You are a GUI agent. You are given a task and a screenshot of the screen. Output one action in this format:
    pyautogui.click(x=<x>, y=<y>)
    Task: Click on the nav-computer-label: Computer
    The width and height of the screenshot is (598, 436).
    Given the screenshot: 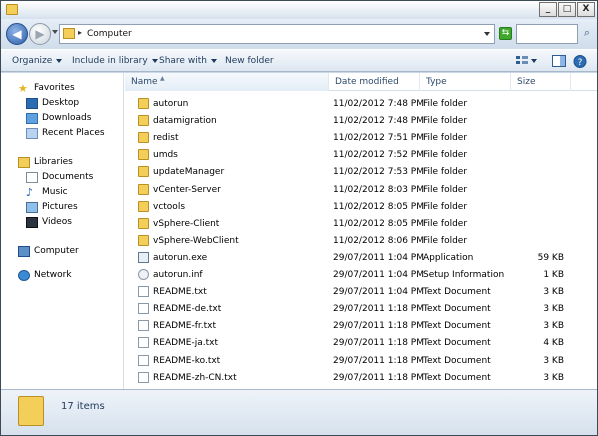 What is the action you would take?
    pyautogui.click(x=56, y=251)
    